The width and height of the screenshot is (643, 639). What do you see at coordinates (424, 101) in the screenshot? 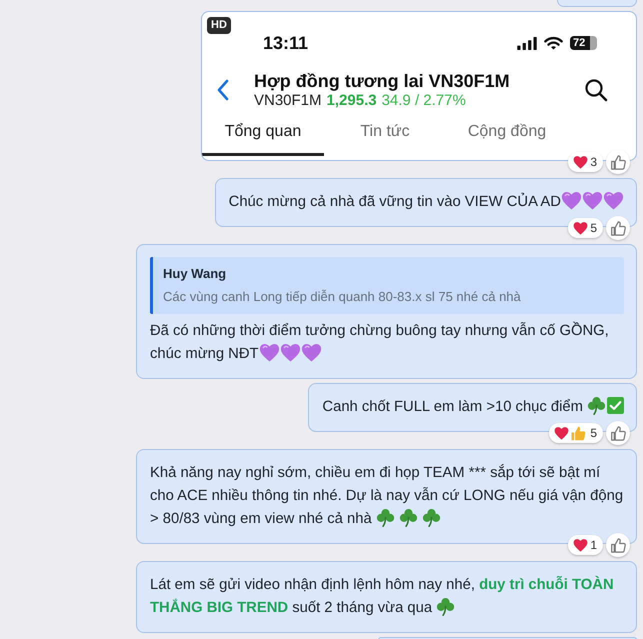
I see `price-change: 34.9 / 2.77%` at bounding box center [424, 101].